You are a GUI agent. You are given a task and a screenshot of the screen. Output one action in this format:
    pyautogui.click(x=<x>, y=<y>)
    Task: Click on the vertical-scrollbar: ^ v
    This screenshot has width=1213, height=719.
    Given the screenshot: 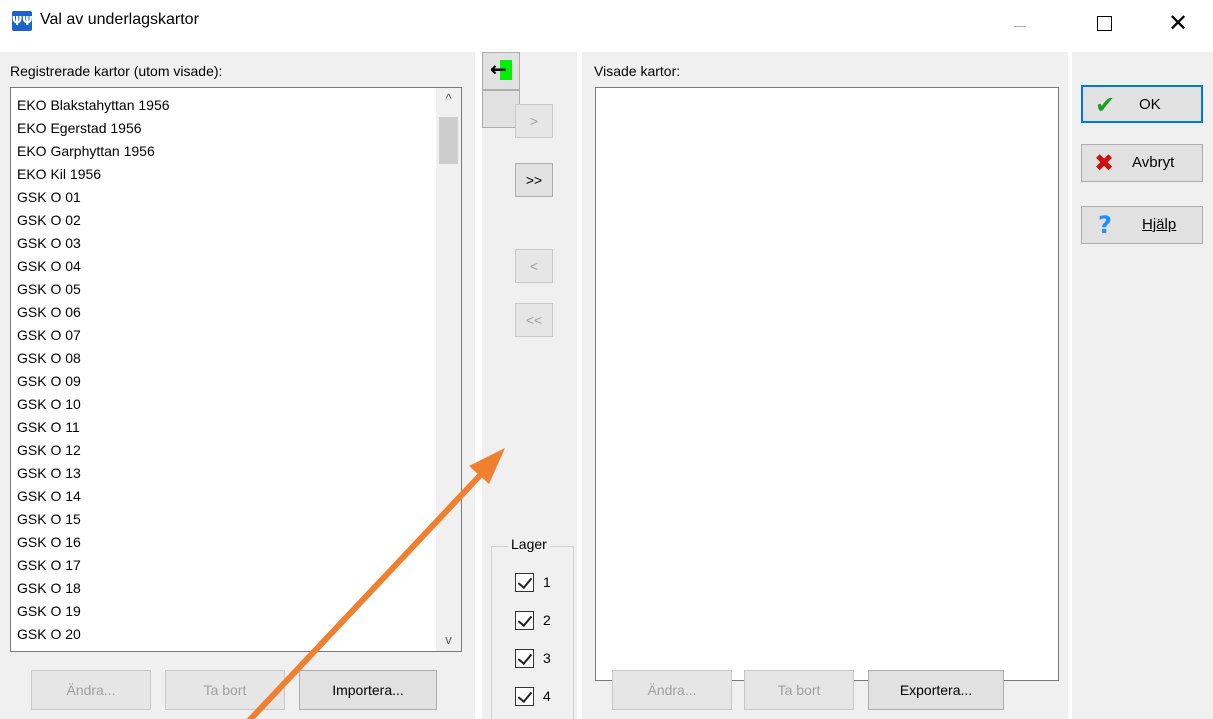 What is the action you would take?
    pyautogui.click(x=448, y=369)
    